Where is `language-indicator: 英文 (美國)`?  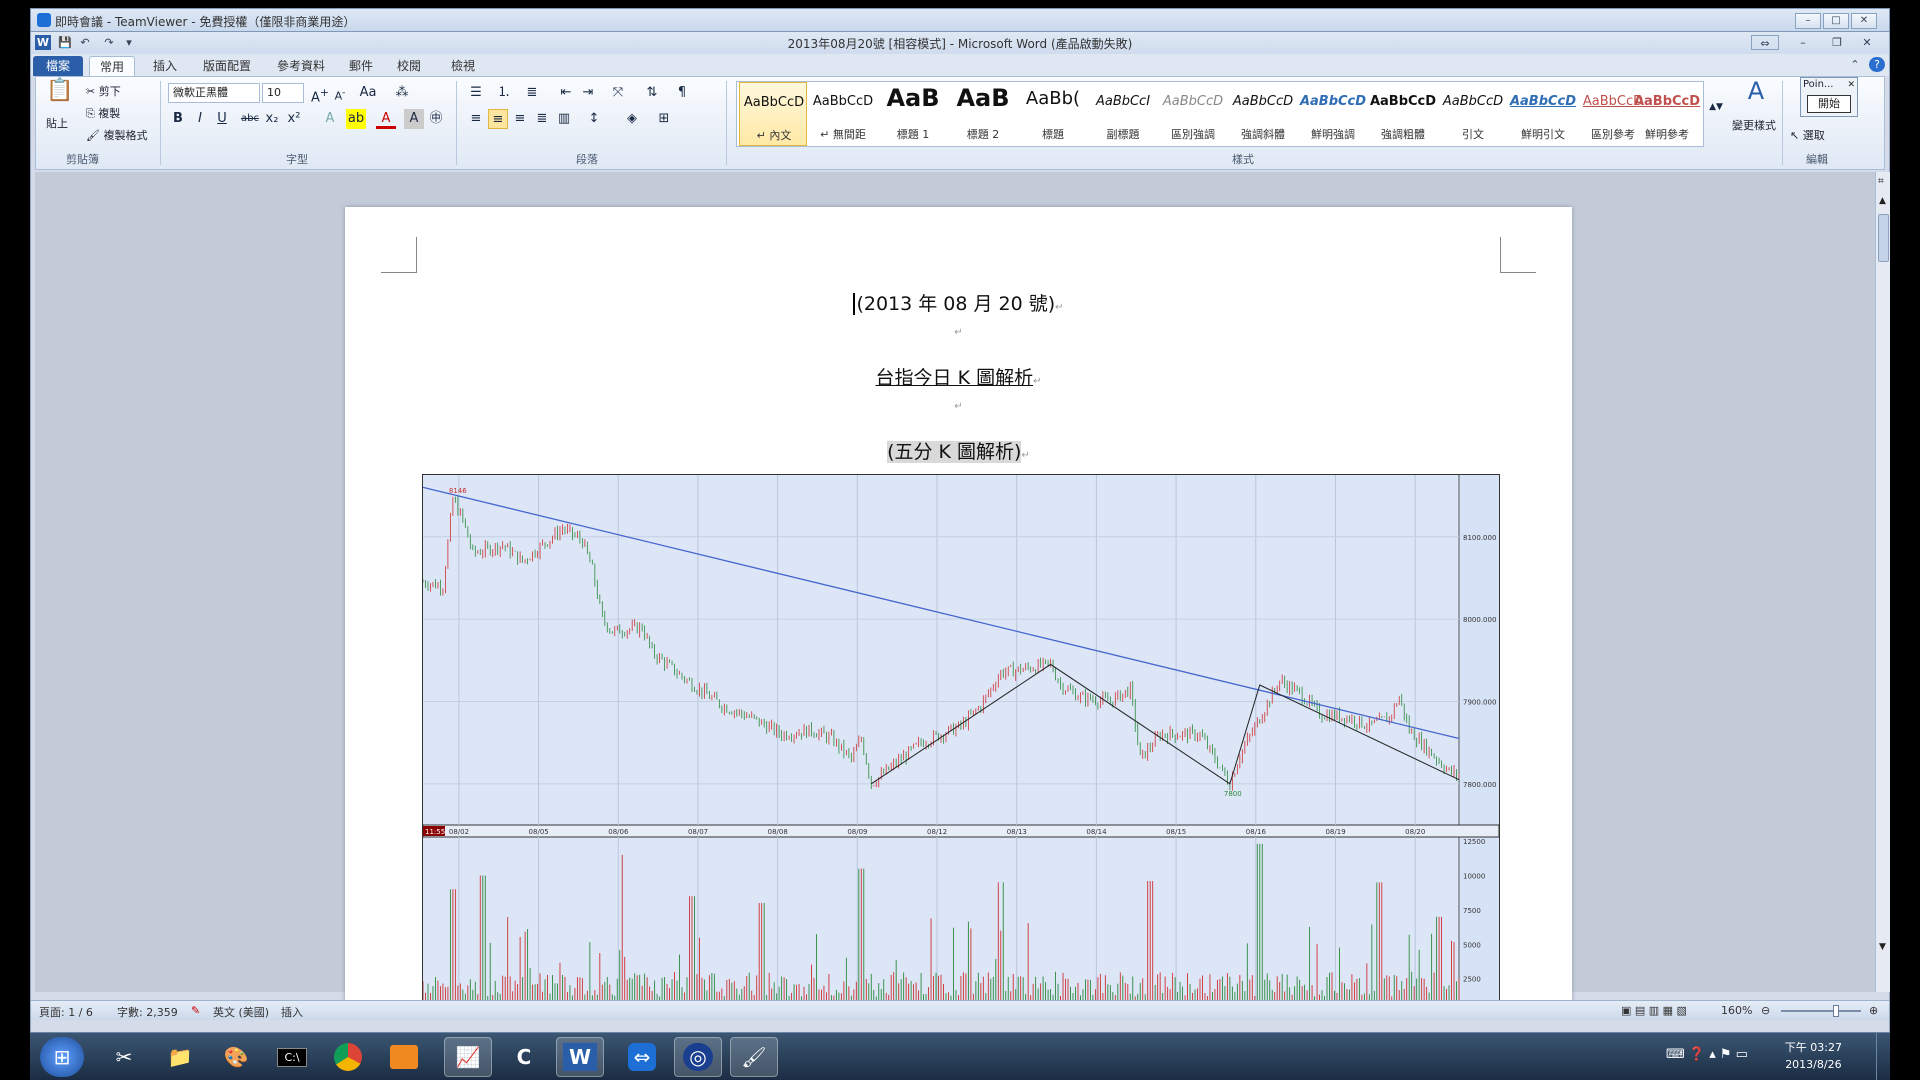
language-indicator: 英文 (美國) is located at coordinates (241, 1012).